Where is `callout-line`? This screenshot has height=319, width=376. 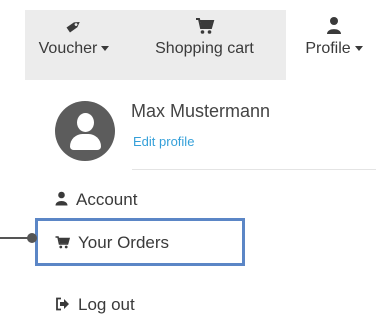 callout-line is located at coordinates (15, 238).